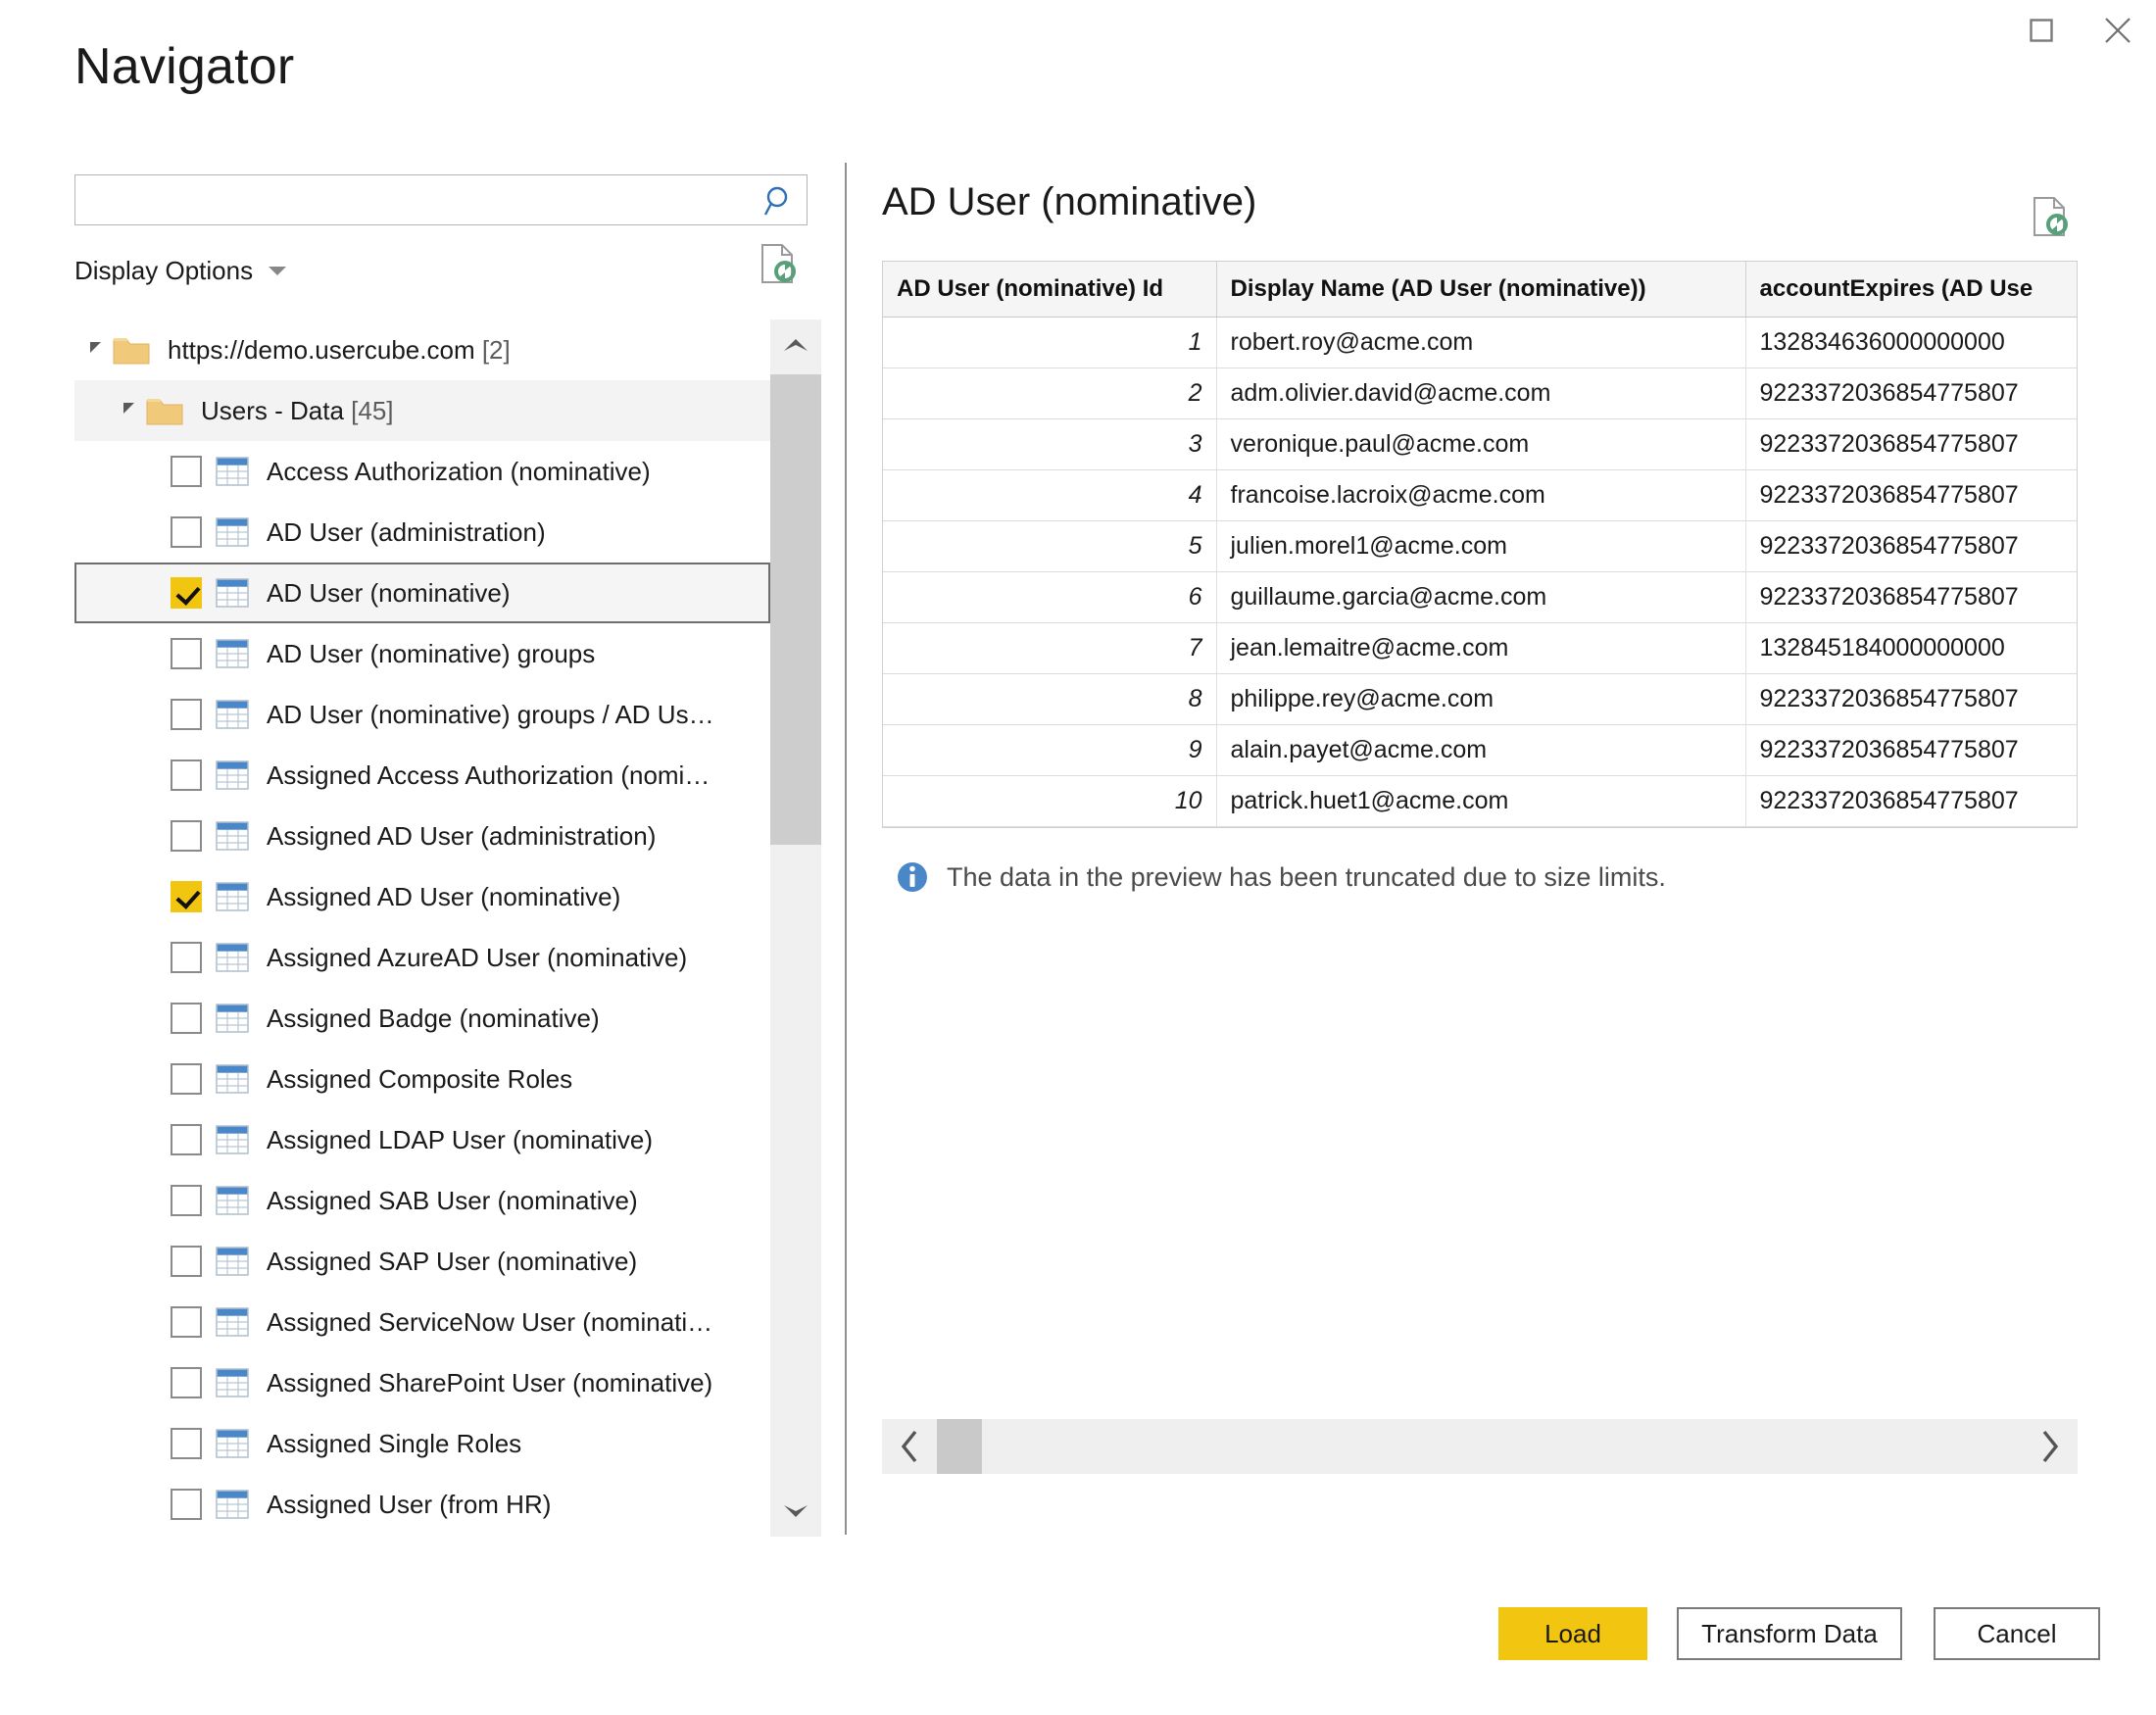  Describe the element at coordinates (777, 263) in the screenshot. I see `refresh-document-icon-left` at that location.